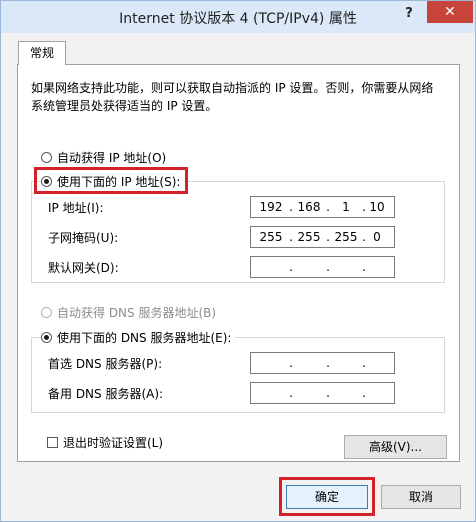  What do you see at coordinates (144, 337) in the screenshot?
I see `radio-manual-dns-label: 使用下面的 DNS 服务器地址(E):` at bounding box center [144, 337].